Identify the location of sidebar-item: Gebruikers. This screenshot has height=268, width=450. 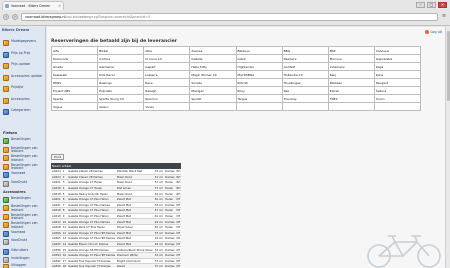
(24, 251).